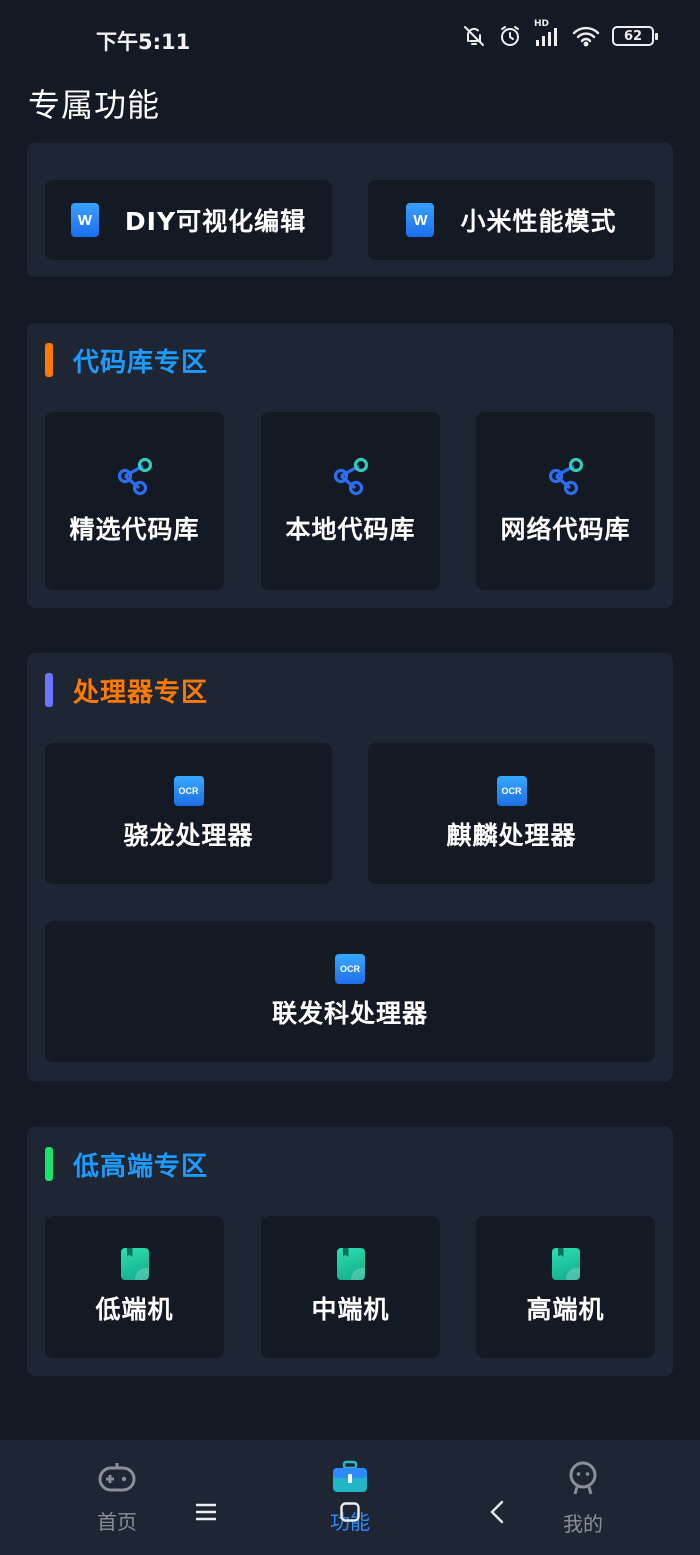  What do you see at coordinates (350, 1479) in the screenshot?
I see `toolbox-icon` at bounding box center [350, 1479].